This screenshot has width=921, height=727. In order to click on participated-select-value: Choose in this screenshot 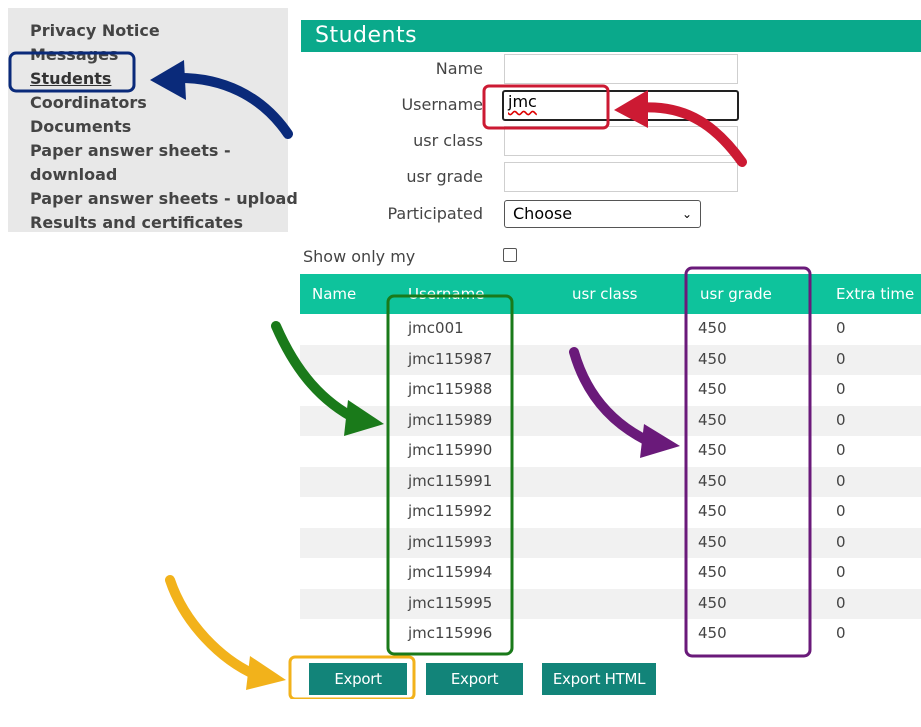, I will do `click(543, 213)`.